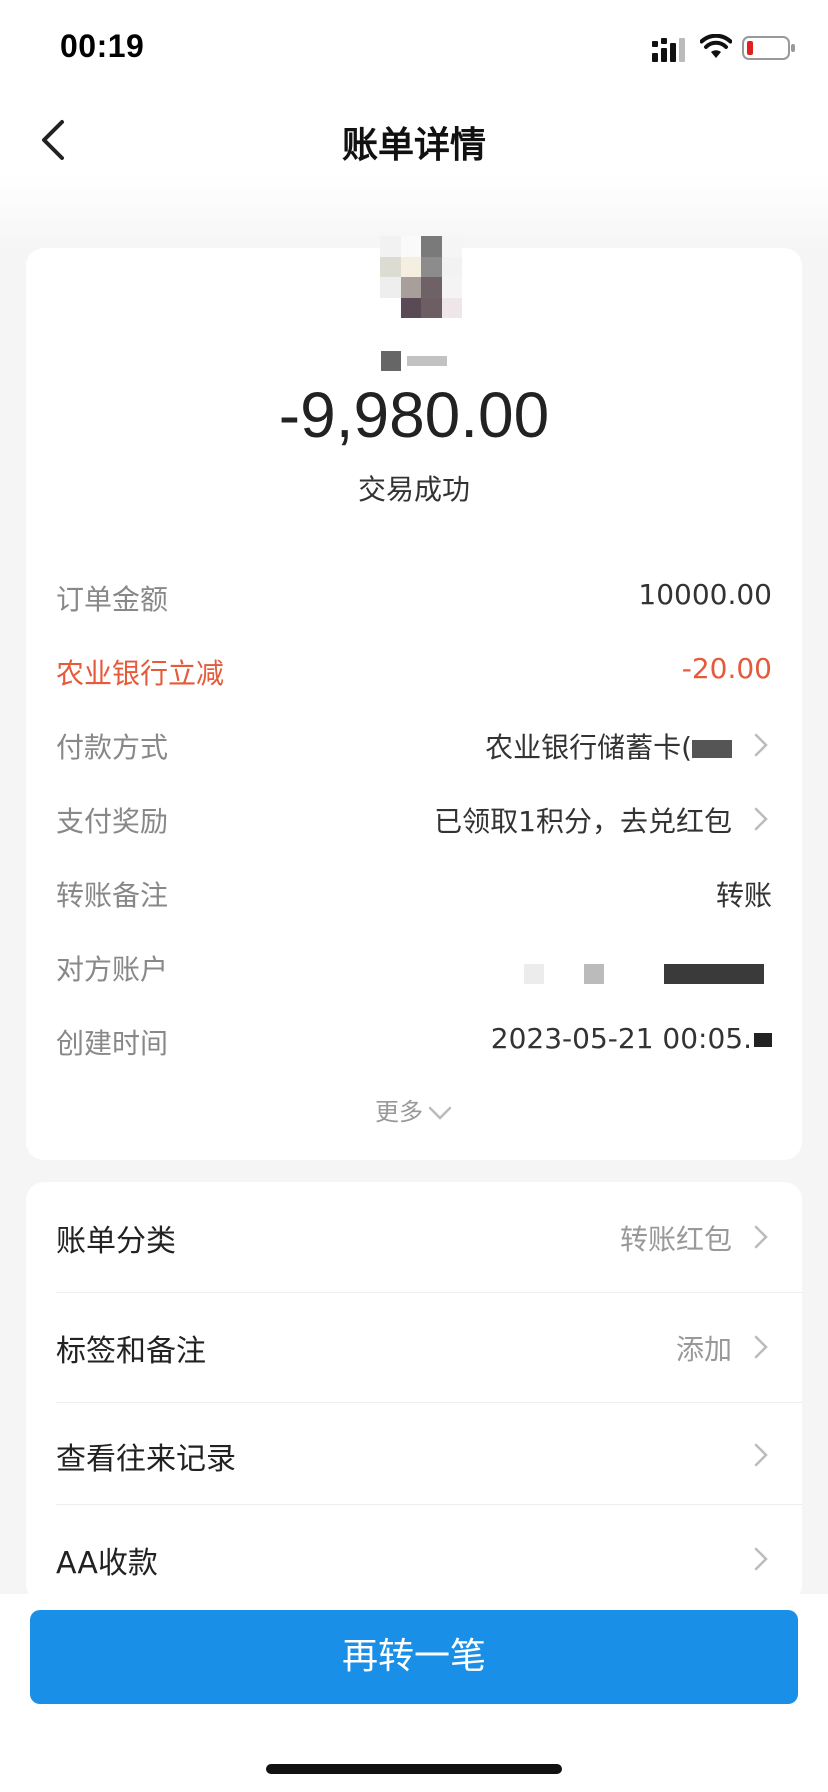 The height and width of the screenshot is (1792, 828). Describe the element at coordinates (621, 1038) in the screenshot. I see `detail-value: 2023-05-21 00:05.` at that location.